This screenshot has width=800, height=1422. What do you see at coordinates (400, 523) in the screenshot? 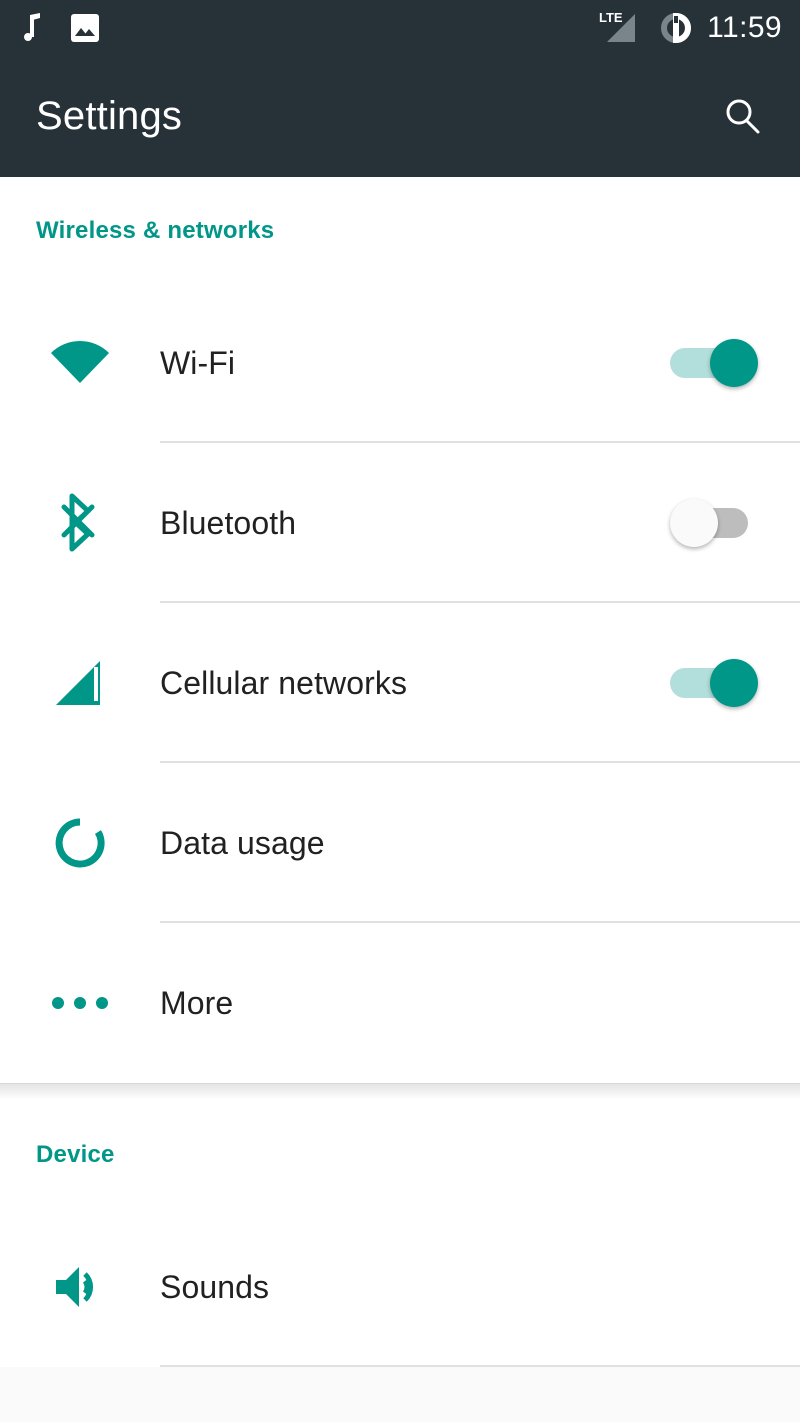
I see `settings-row-bluetooth: Bluetooth` at bounding box center [400, 523].